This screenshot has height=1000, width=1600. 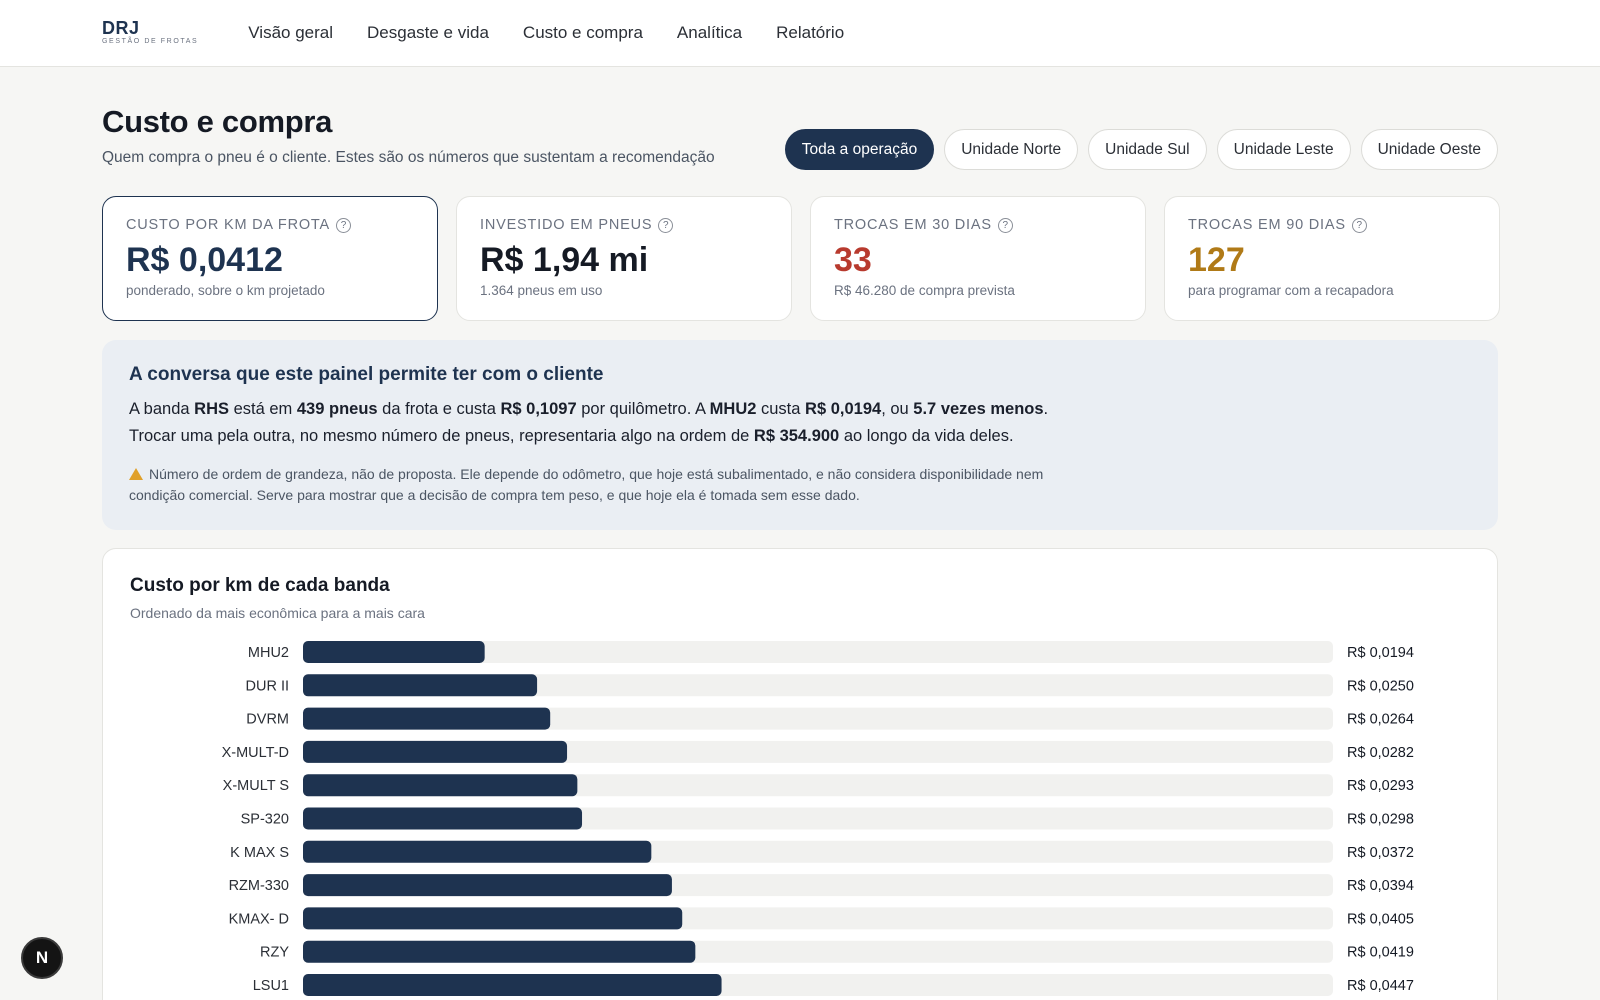 What do you see at coordinates (1380, 820) in the screenshot?
I see `bar-value-label: R$ 0,0298` at bounding box center [1380, 820].